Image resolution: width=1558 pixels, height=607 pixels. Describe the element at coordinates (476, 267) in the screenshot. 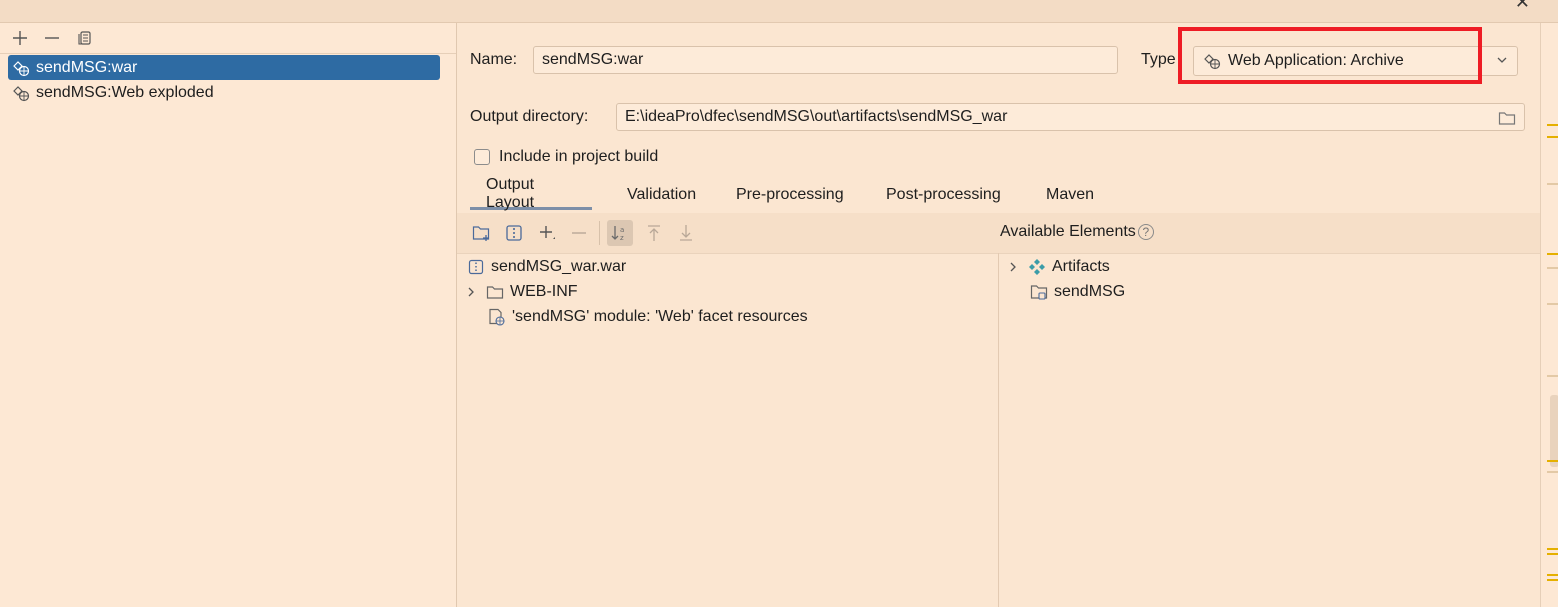

I see `archive-icon` at that location.